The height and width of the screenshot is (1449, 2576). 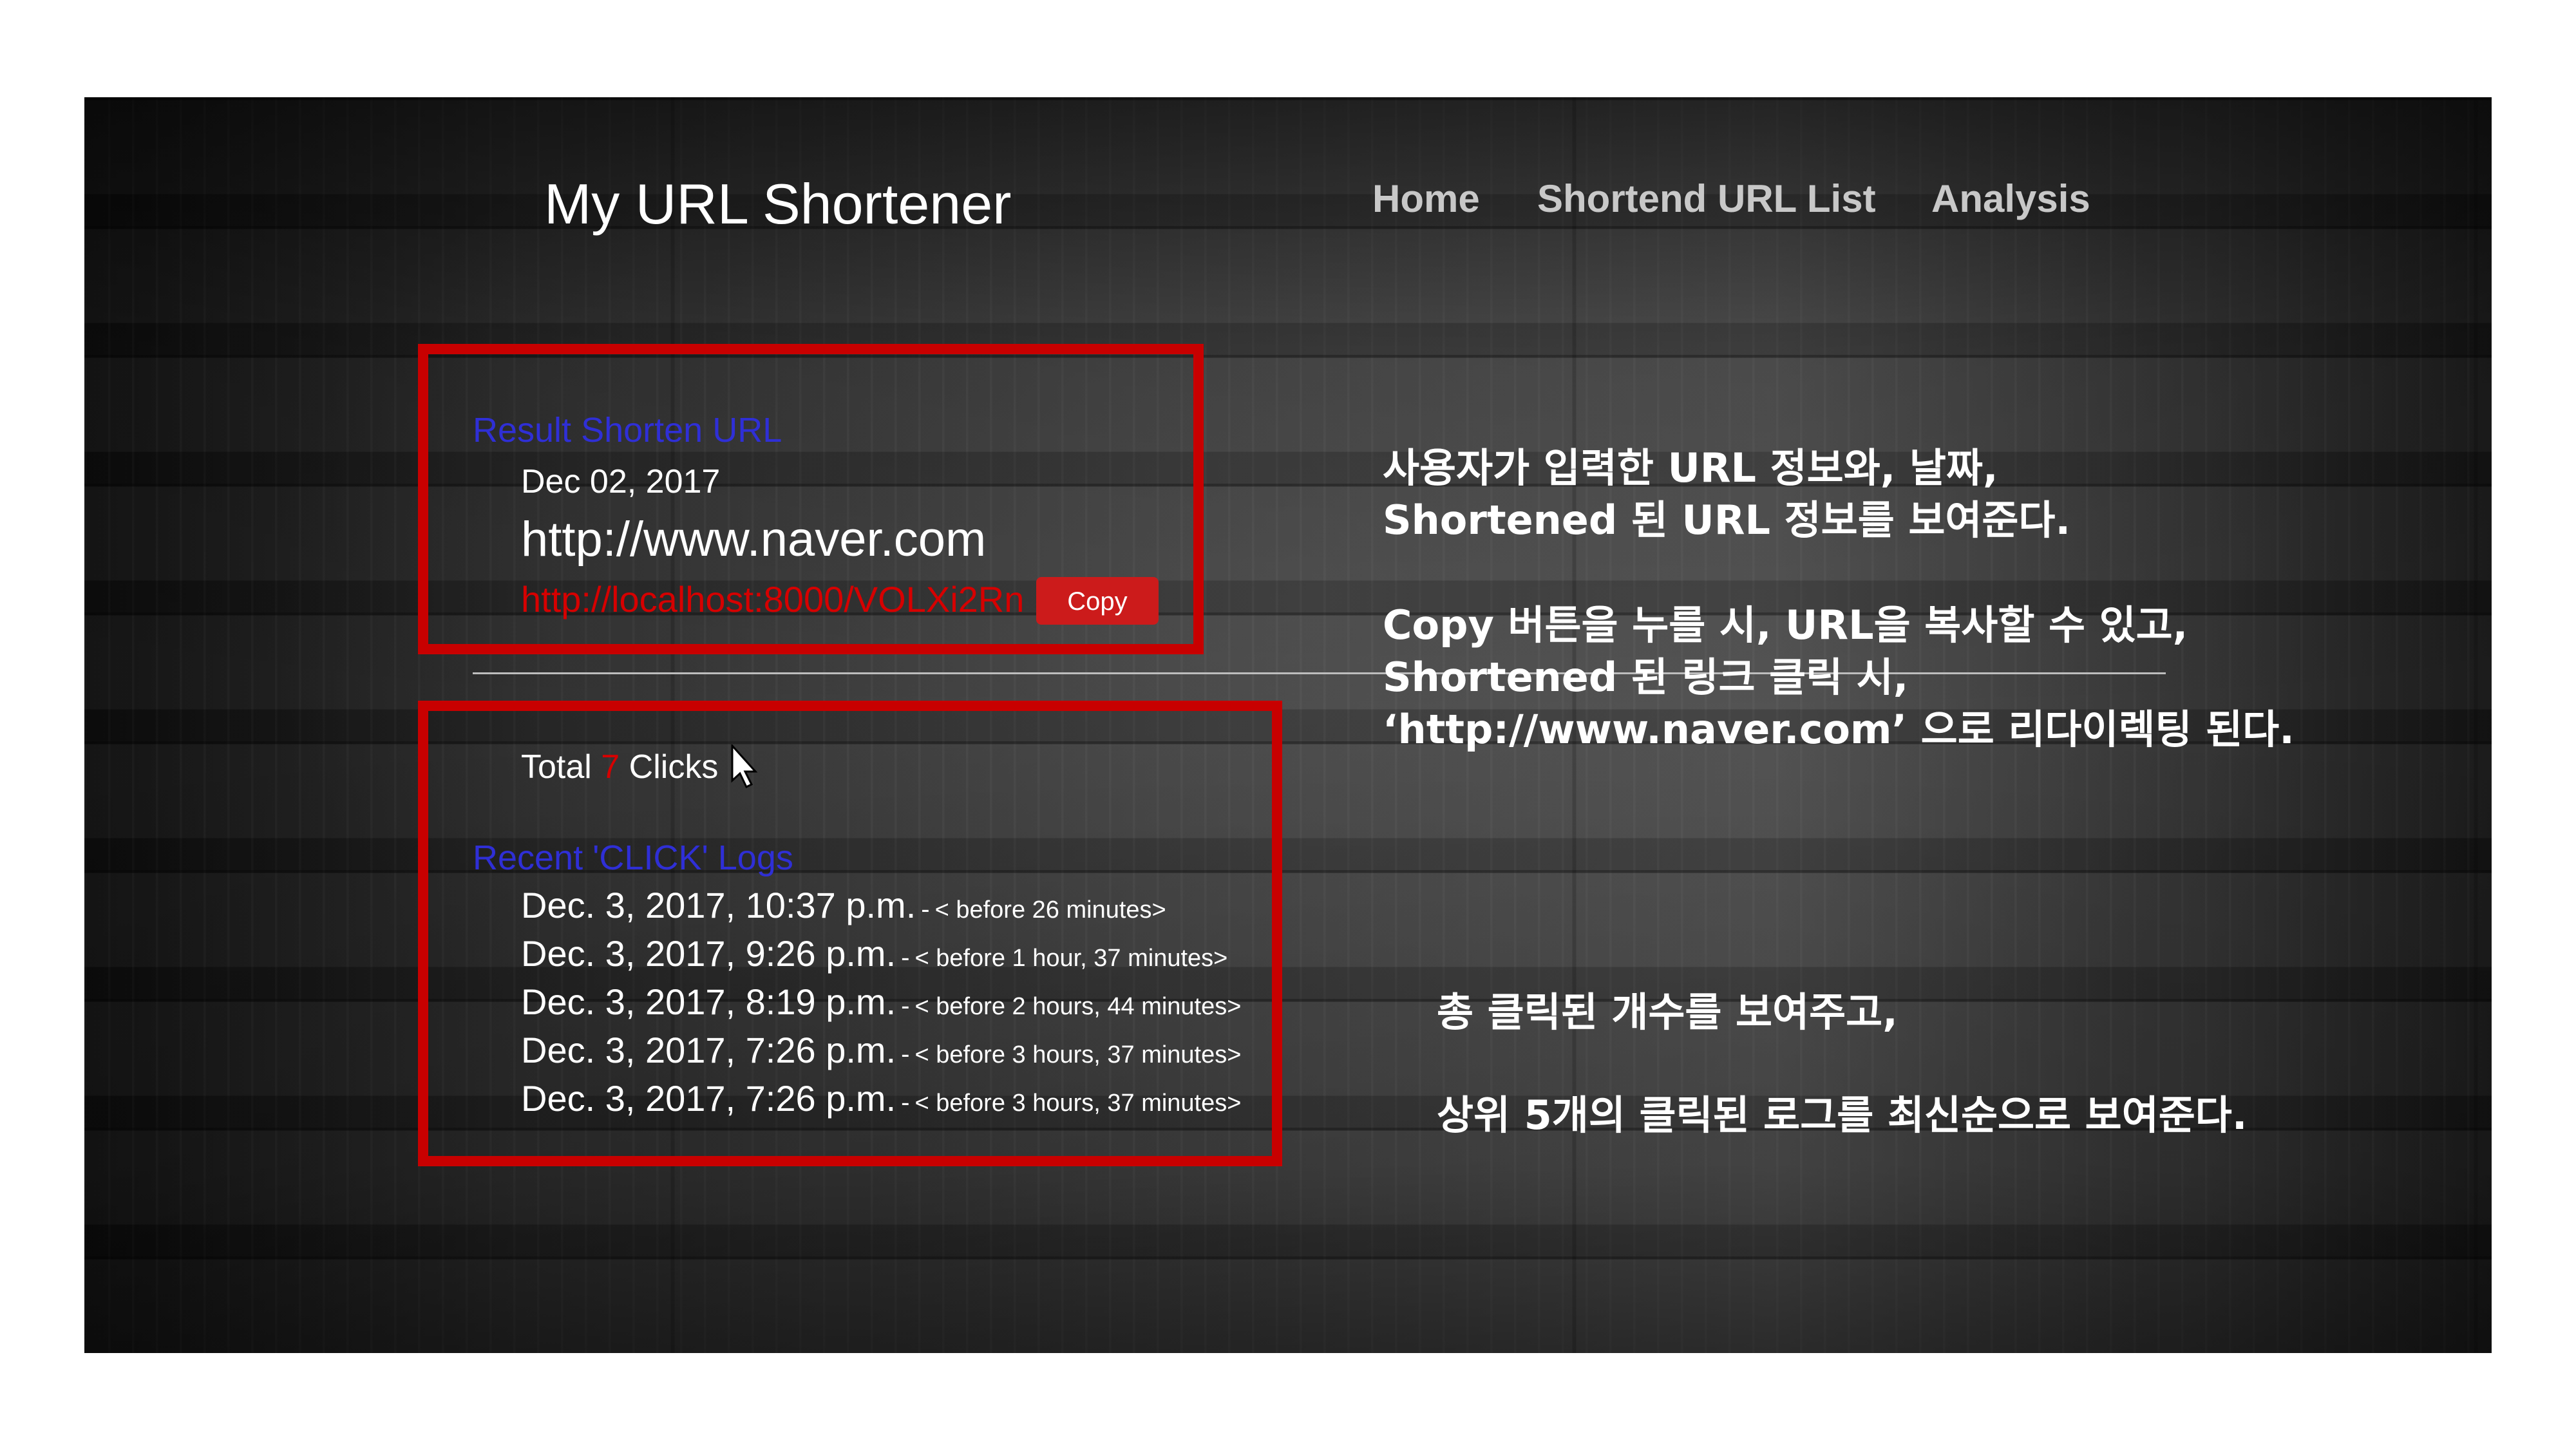 What do you see at coordinates (556, 767) in the screenshot?
I see `total-label: Total` at bounding box center [556, 767].